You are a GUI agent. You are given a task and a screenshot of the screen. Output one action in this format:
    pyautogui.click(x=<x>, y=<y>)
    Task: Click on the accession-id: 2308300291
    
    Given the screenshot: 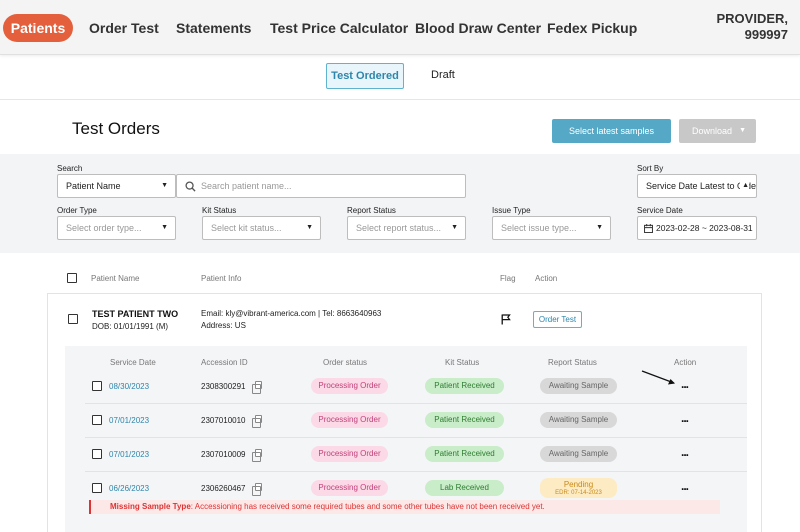 What is the action you would take?
    pyautogui.click(x=223, y=386)
    